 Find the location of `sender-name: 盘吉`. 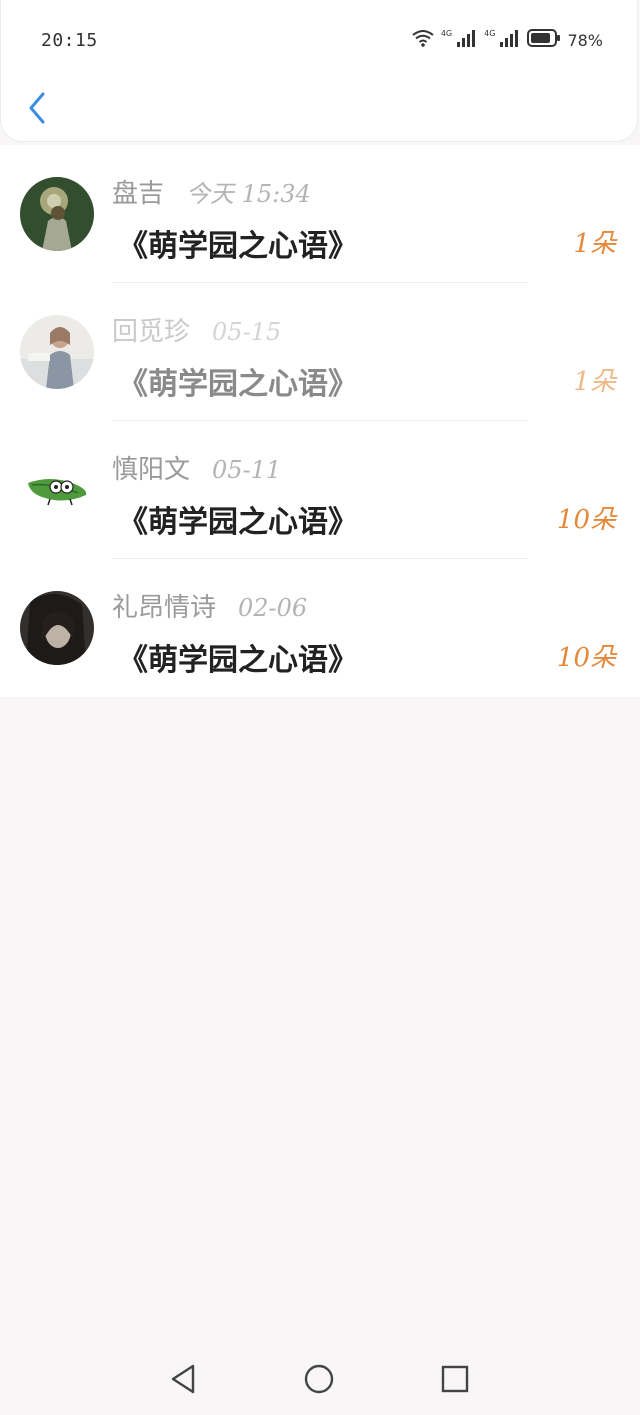

sender-name: 盘吉 is located at coordinates (138, 194).